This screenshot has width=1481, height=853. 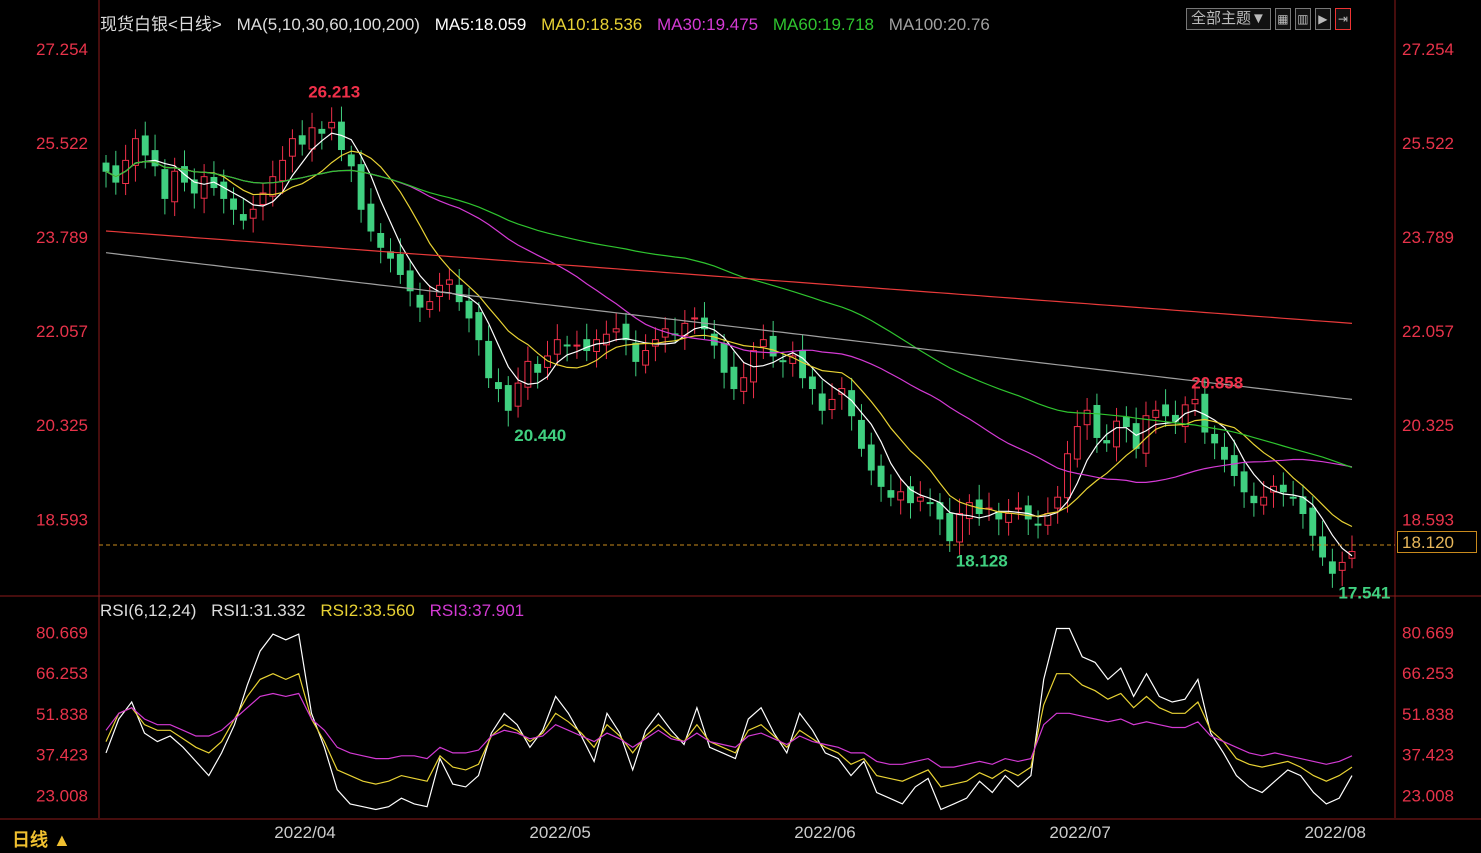 What do you see at coordinates (1428, 755) in the screenshot?
I see `rsi-tick-right: 37.423` at bounding box center [1428, 755].